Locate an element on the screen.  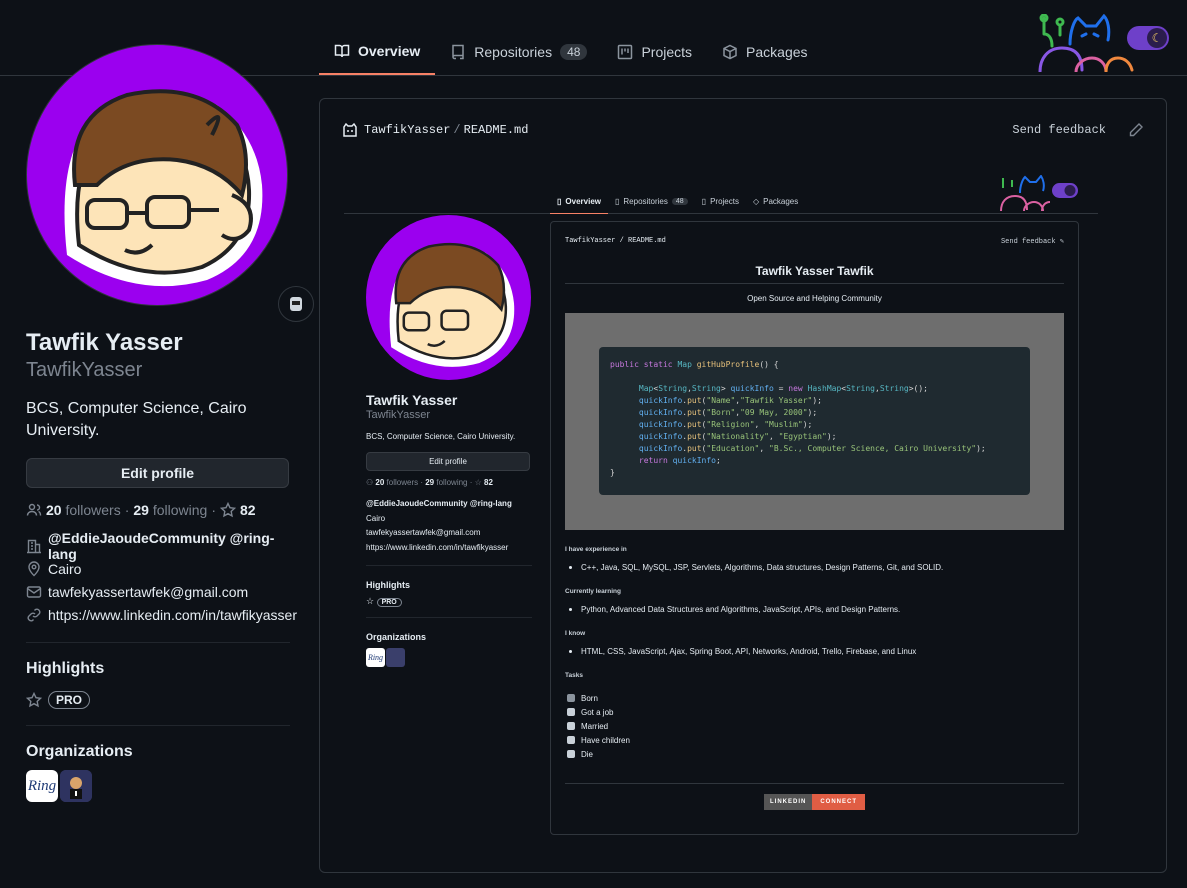
organizations-heading: Organizations is located at coordinates (79, 751).